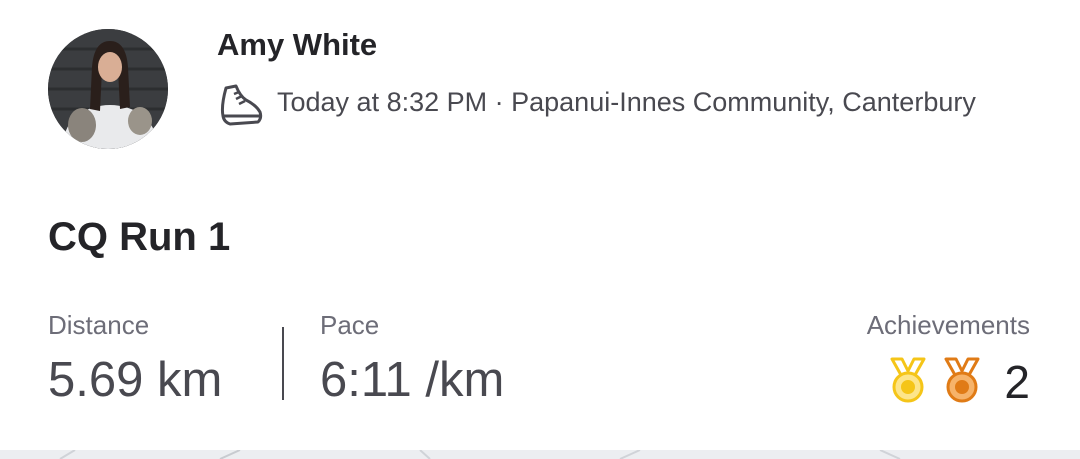 This screenshot has width=1080, height=459. Describe the element at coordinates (241, 105) in the screenshot. I see `running-shoe-icon` at that location.